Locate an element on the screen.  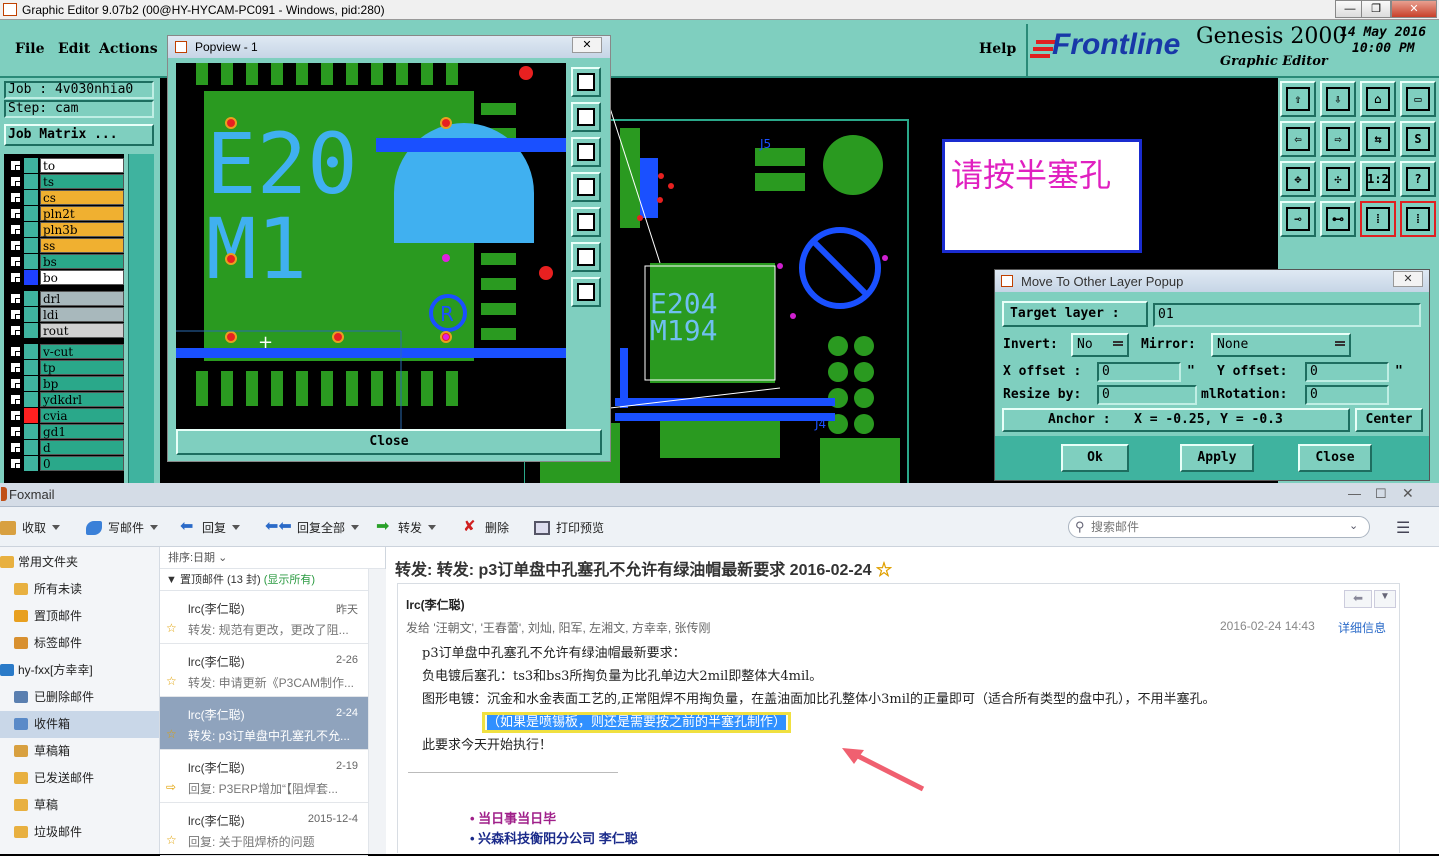
search-options-icon: ⌄ is located at coordinates (1353, 525).